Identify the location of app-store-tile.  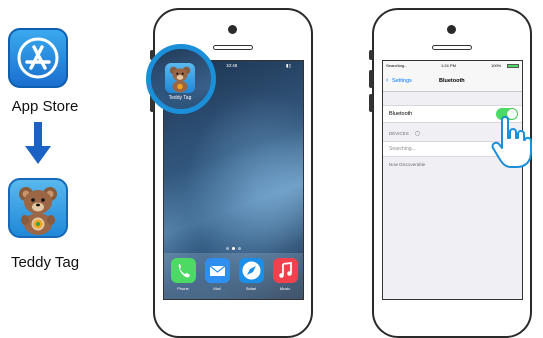
(38, 58).